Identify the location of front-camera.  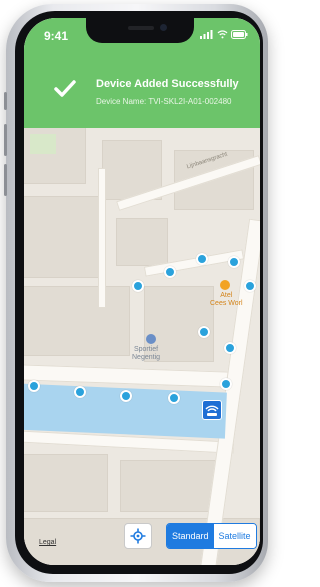
(163, 27).